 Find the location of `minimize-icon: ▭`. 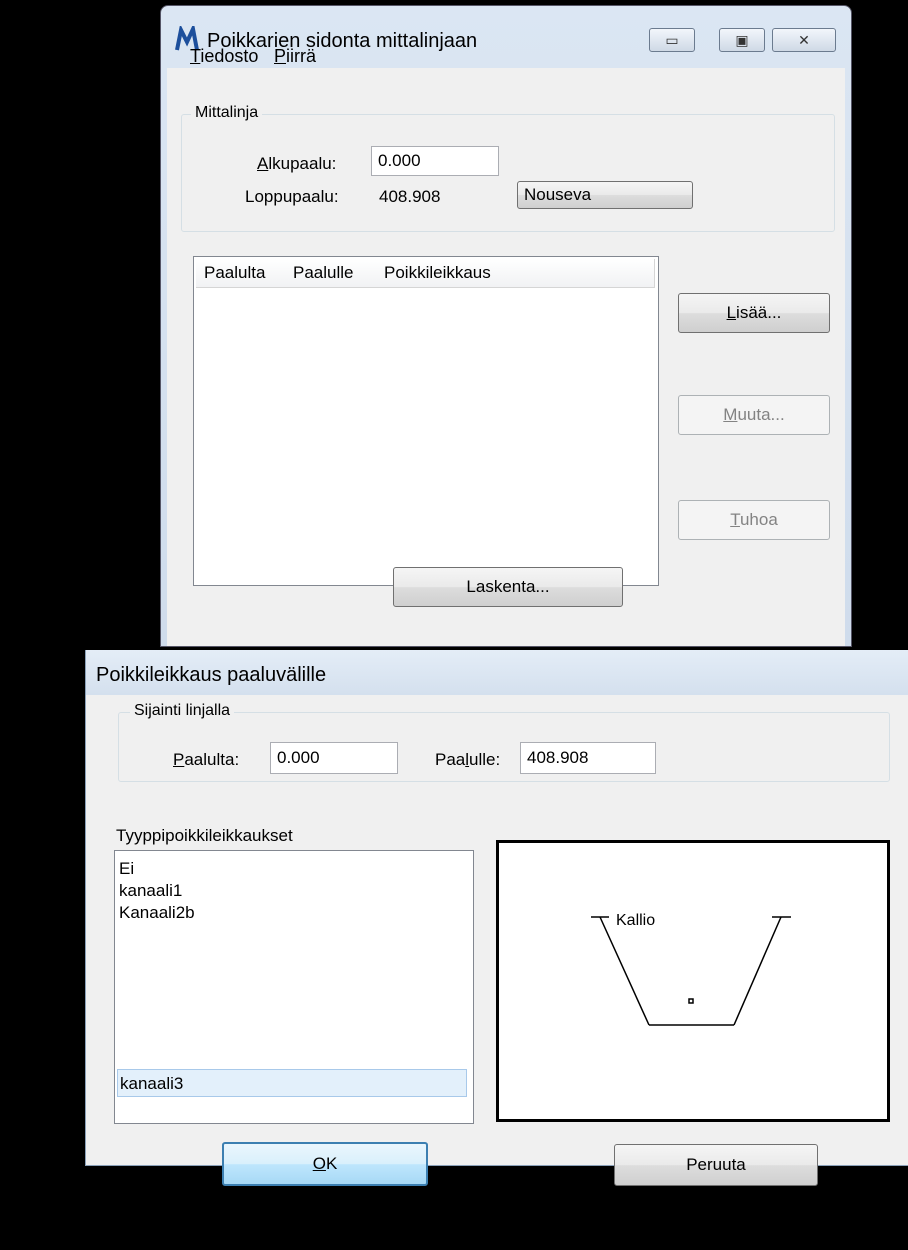

minimize-icon: ▭ is located at coordinates (672, 40).